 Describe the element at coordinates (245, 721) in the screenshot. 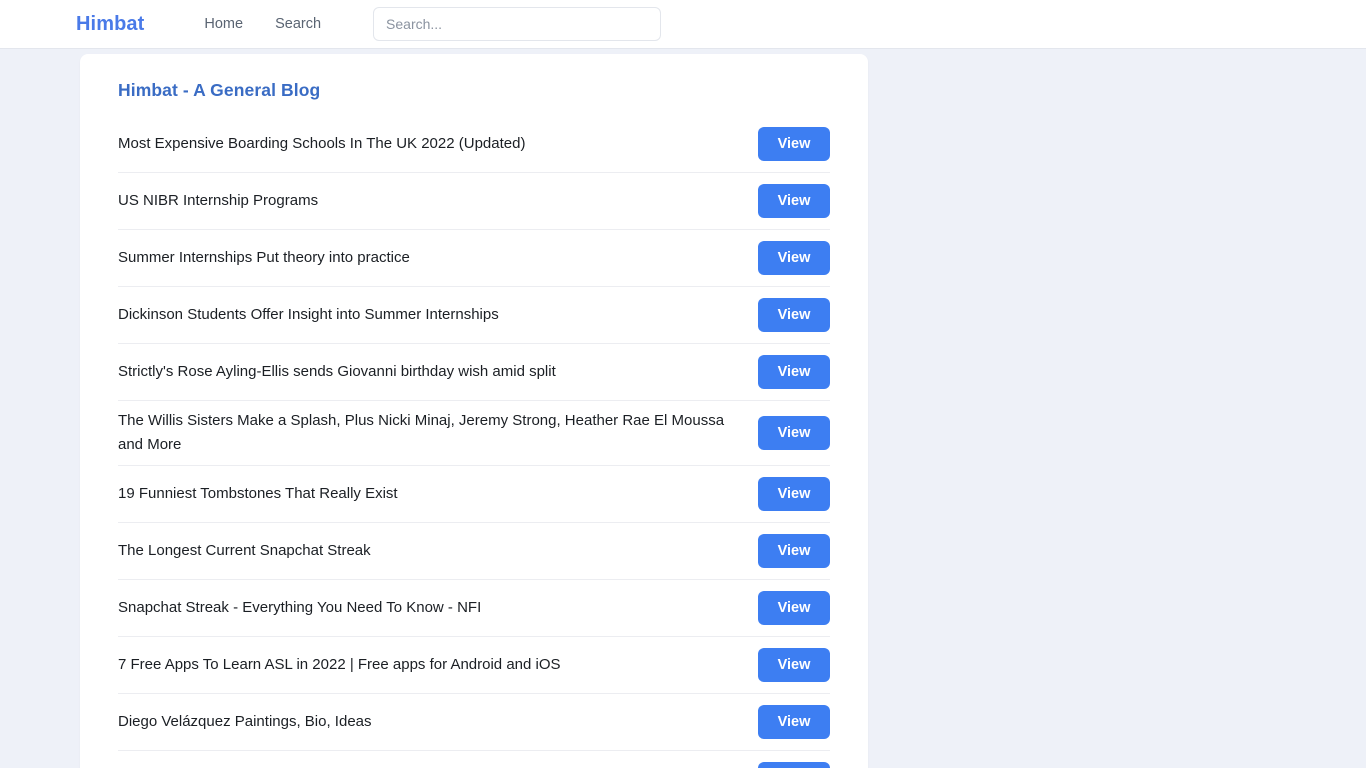

I see `post-title: Diego Velázquez Paintings, Bio, Ideas` at that location.